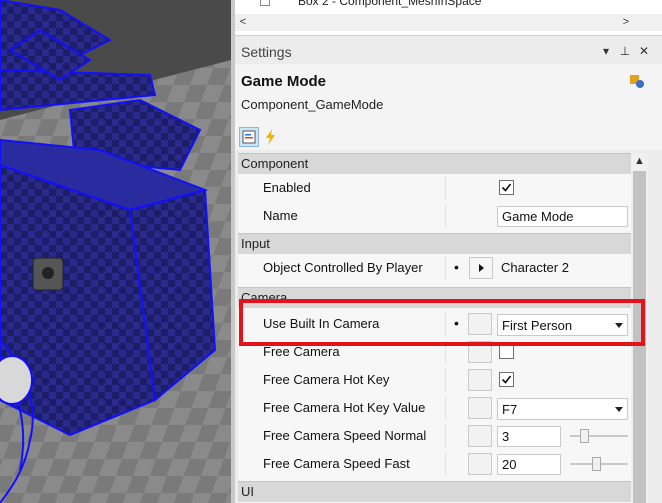 Image resolution: width=662 pixels, height=503 pixels. Describe the element at coordinates (562, 216) in the screenshot. I see `name-field: Game Mode` at that location.